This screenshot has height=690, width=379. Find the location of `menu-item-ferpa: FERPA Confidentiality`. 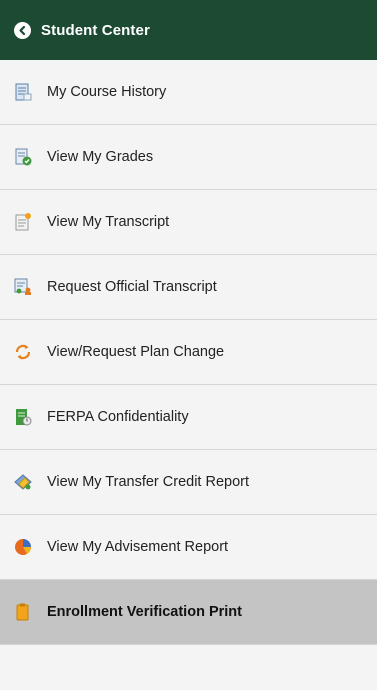

menu-item-ferpa: FERPA Confidentiality is located at coordinates (188, 417).